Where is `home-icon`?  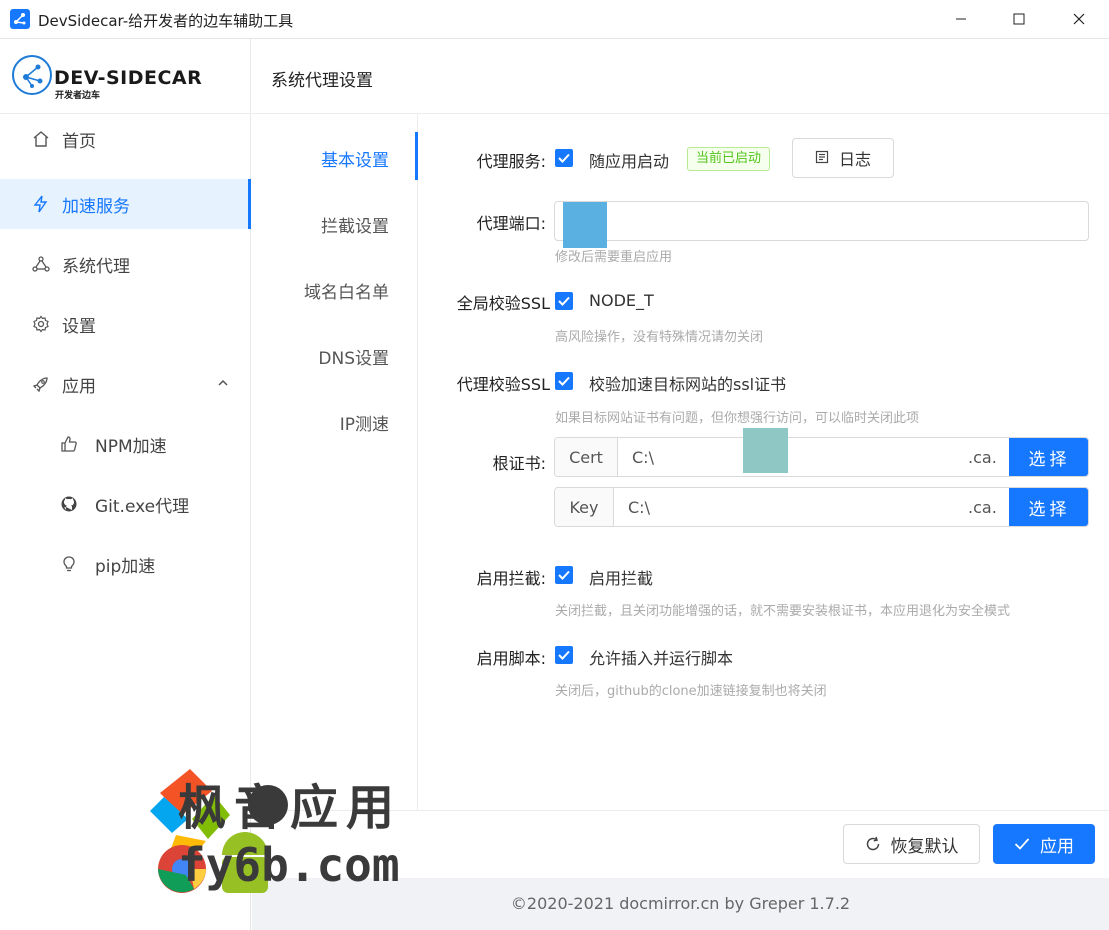 home-icon is located at coordinates (41, 139).